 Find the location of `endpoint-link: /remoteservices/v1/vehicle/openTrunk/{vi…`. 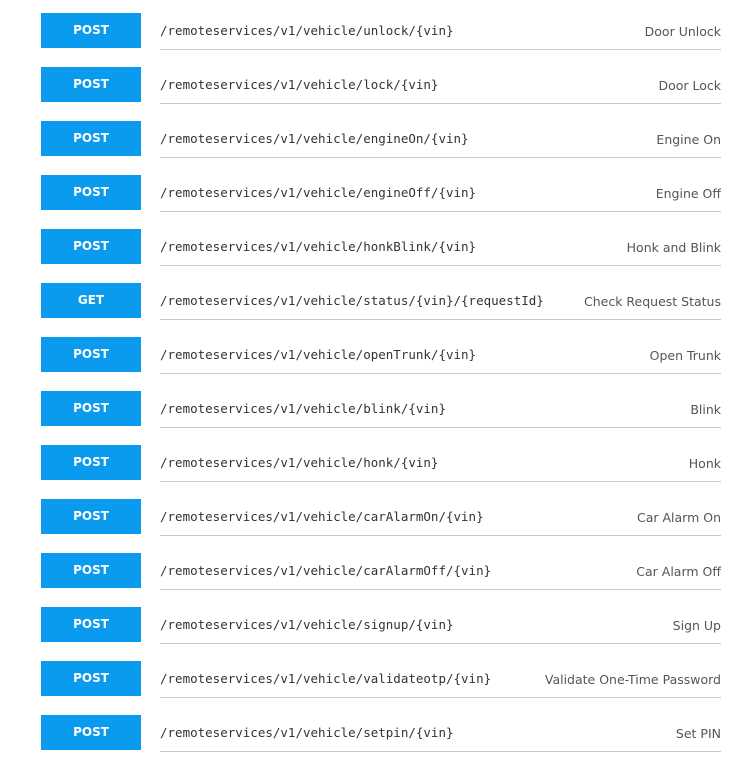

endpoint-link: /remoteservices/v1/vehicle/openTrunk/{vi… is located at coordinates (440, 355).